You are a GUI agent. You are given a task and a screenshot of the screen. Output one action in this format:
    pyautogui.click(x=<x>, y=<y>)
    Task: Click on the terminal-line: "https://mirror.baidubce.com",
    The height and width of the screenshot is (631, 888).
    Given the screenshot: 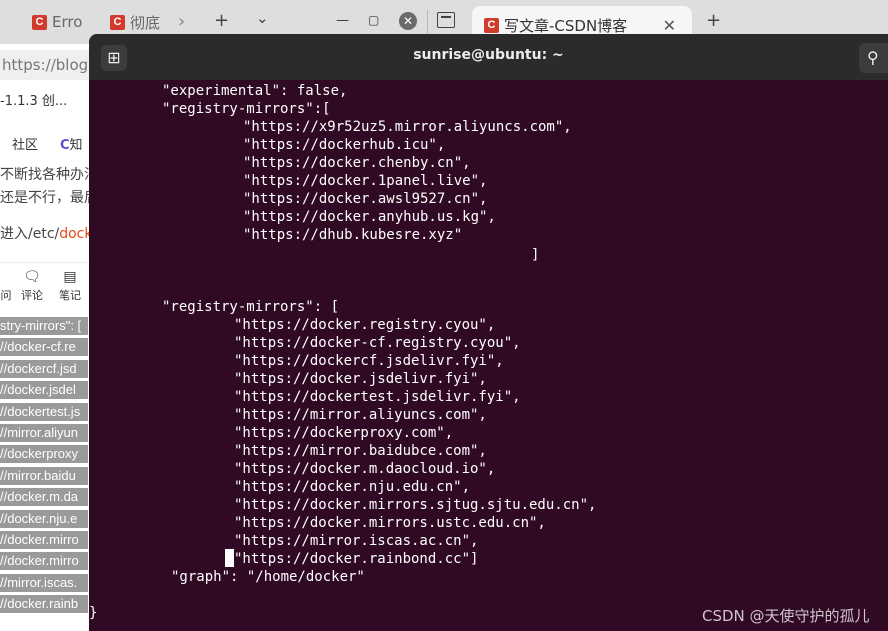 What is the action you would take?
    pyautogui.click(x=360, y=451)
    